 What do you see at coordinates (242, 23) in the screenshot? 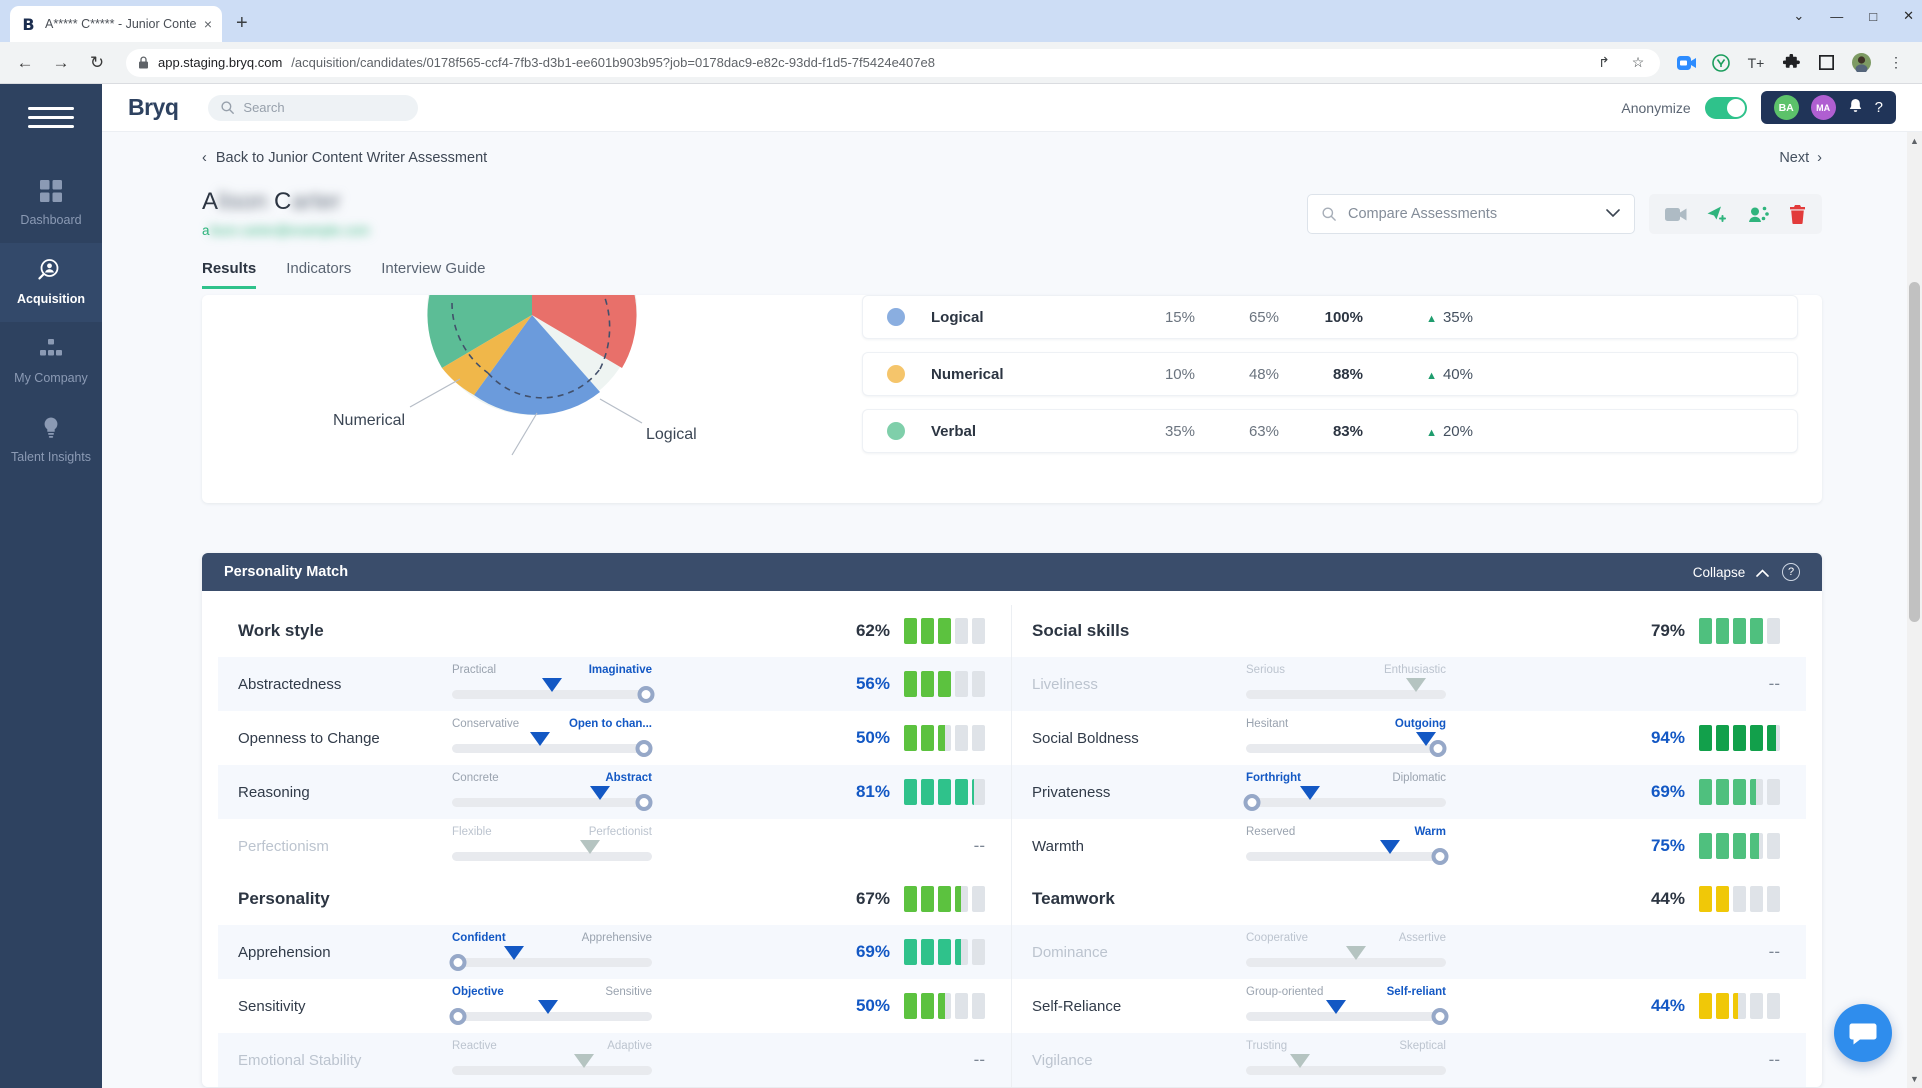
I see `new-tab-icon: +` at bounding box center [242, 23].